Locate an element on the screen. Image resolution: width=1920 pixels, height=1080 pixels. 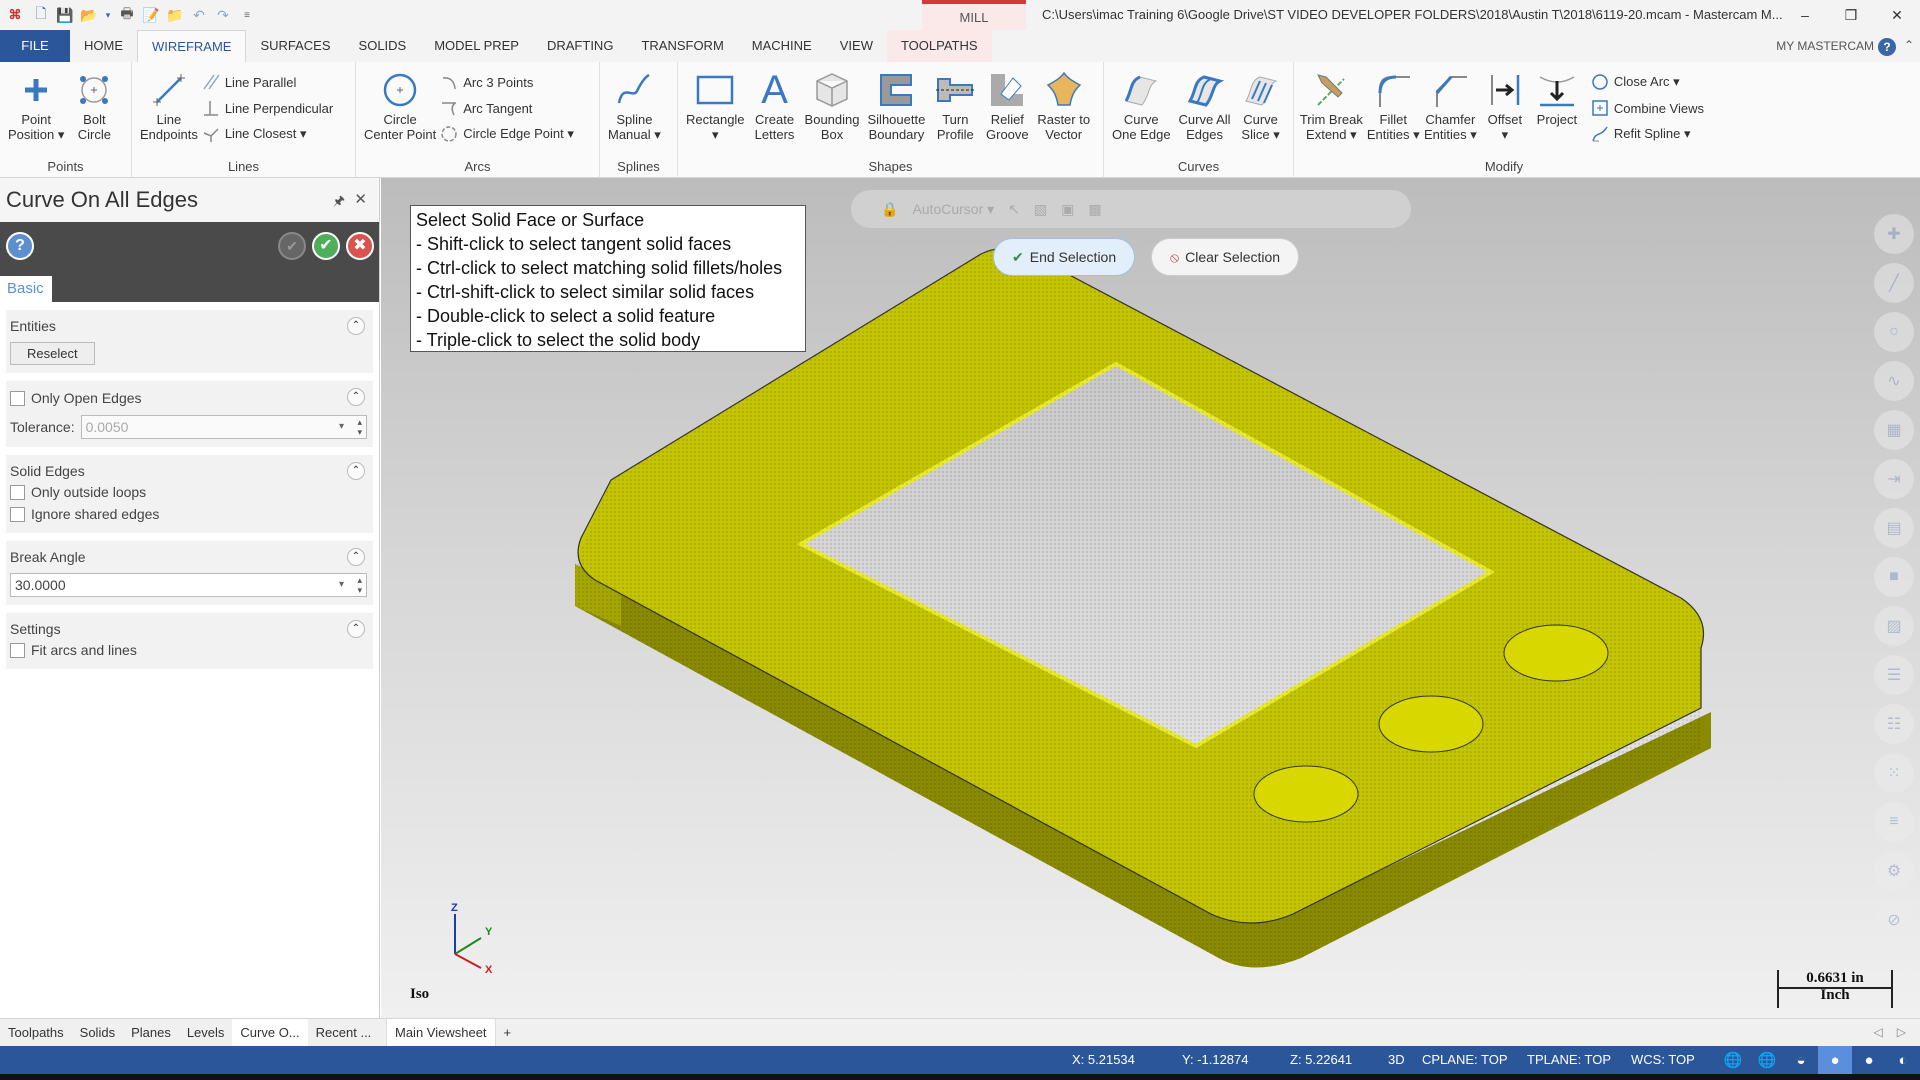
save-icon: 💾 is located at coordinates (65, 15).